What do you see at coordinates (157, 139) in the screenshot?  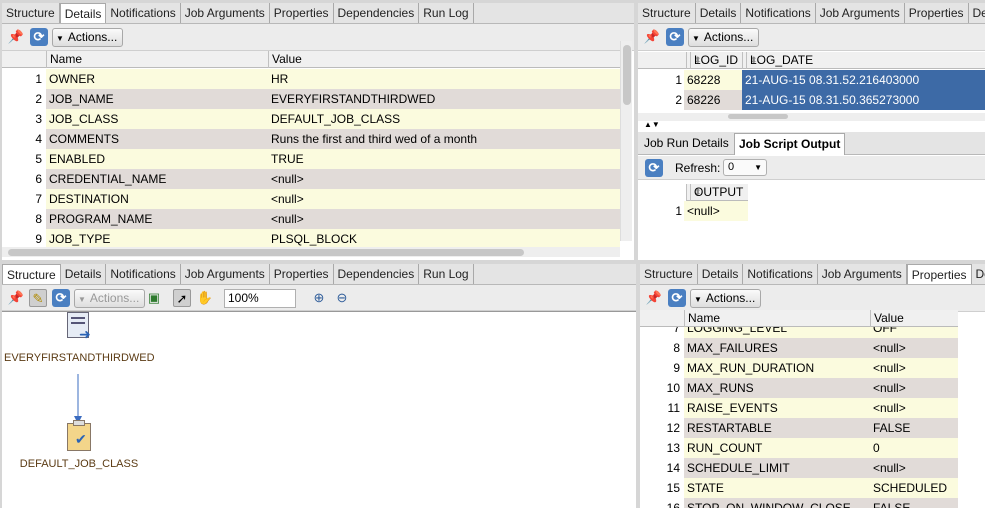 I see `name-cell: COMMENTS` at bounding box center [157, 139].